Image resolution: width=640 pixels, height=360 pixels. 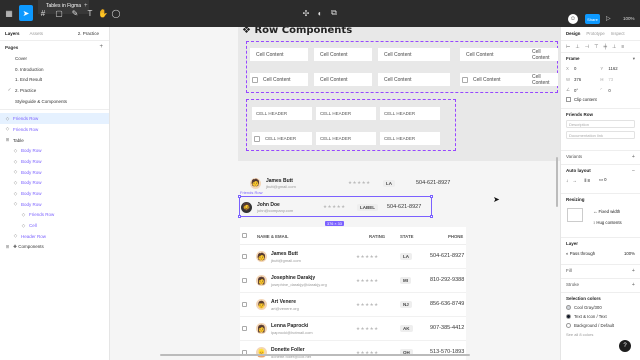 I want to click on rotation-field: ∠ 0°, so click(x=582, y=90).